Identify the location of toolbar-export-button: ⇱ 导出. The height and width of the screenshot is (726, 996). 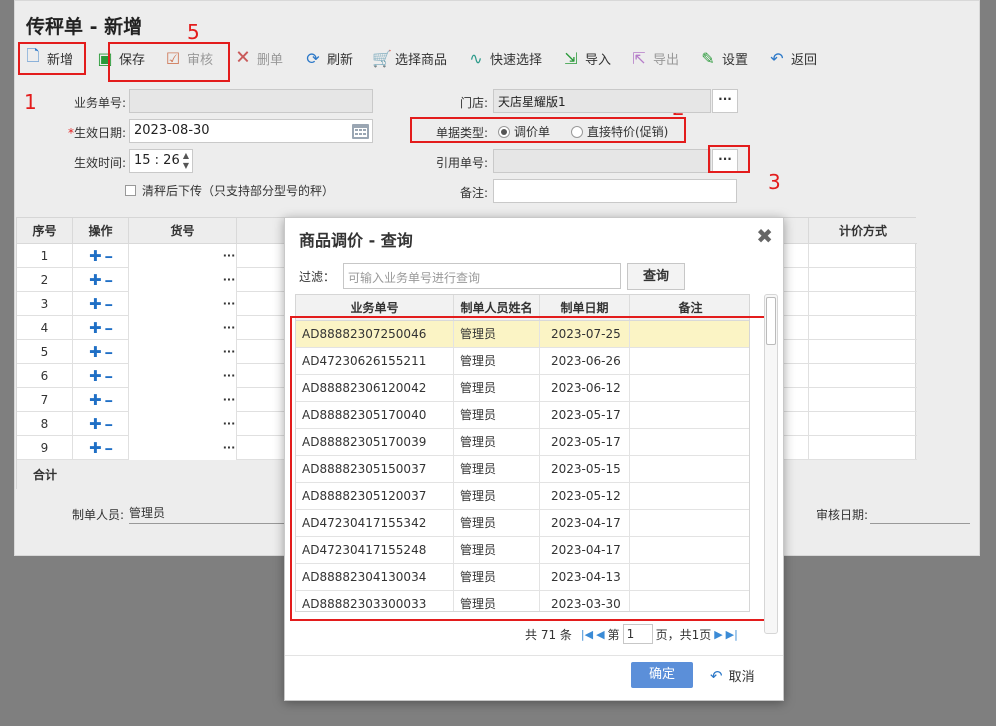
(654, 58).